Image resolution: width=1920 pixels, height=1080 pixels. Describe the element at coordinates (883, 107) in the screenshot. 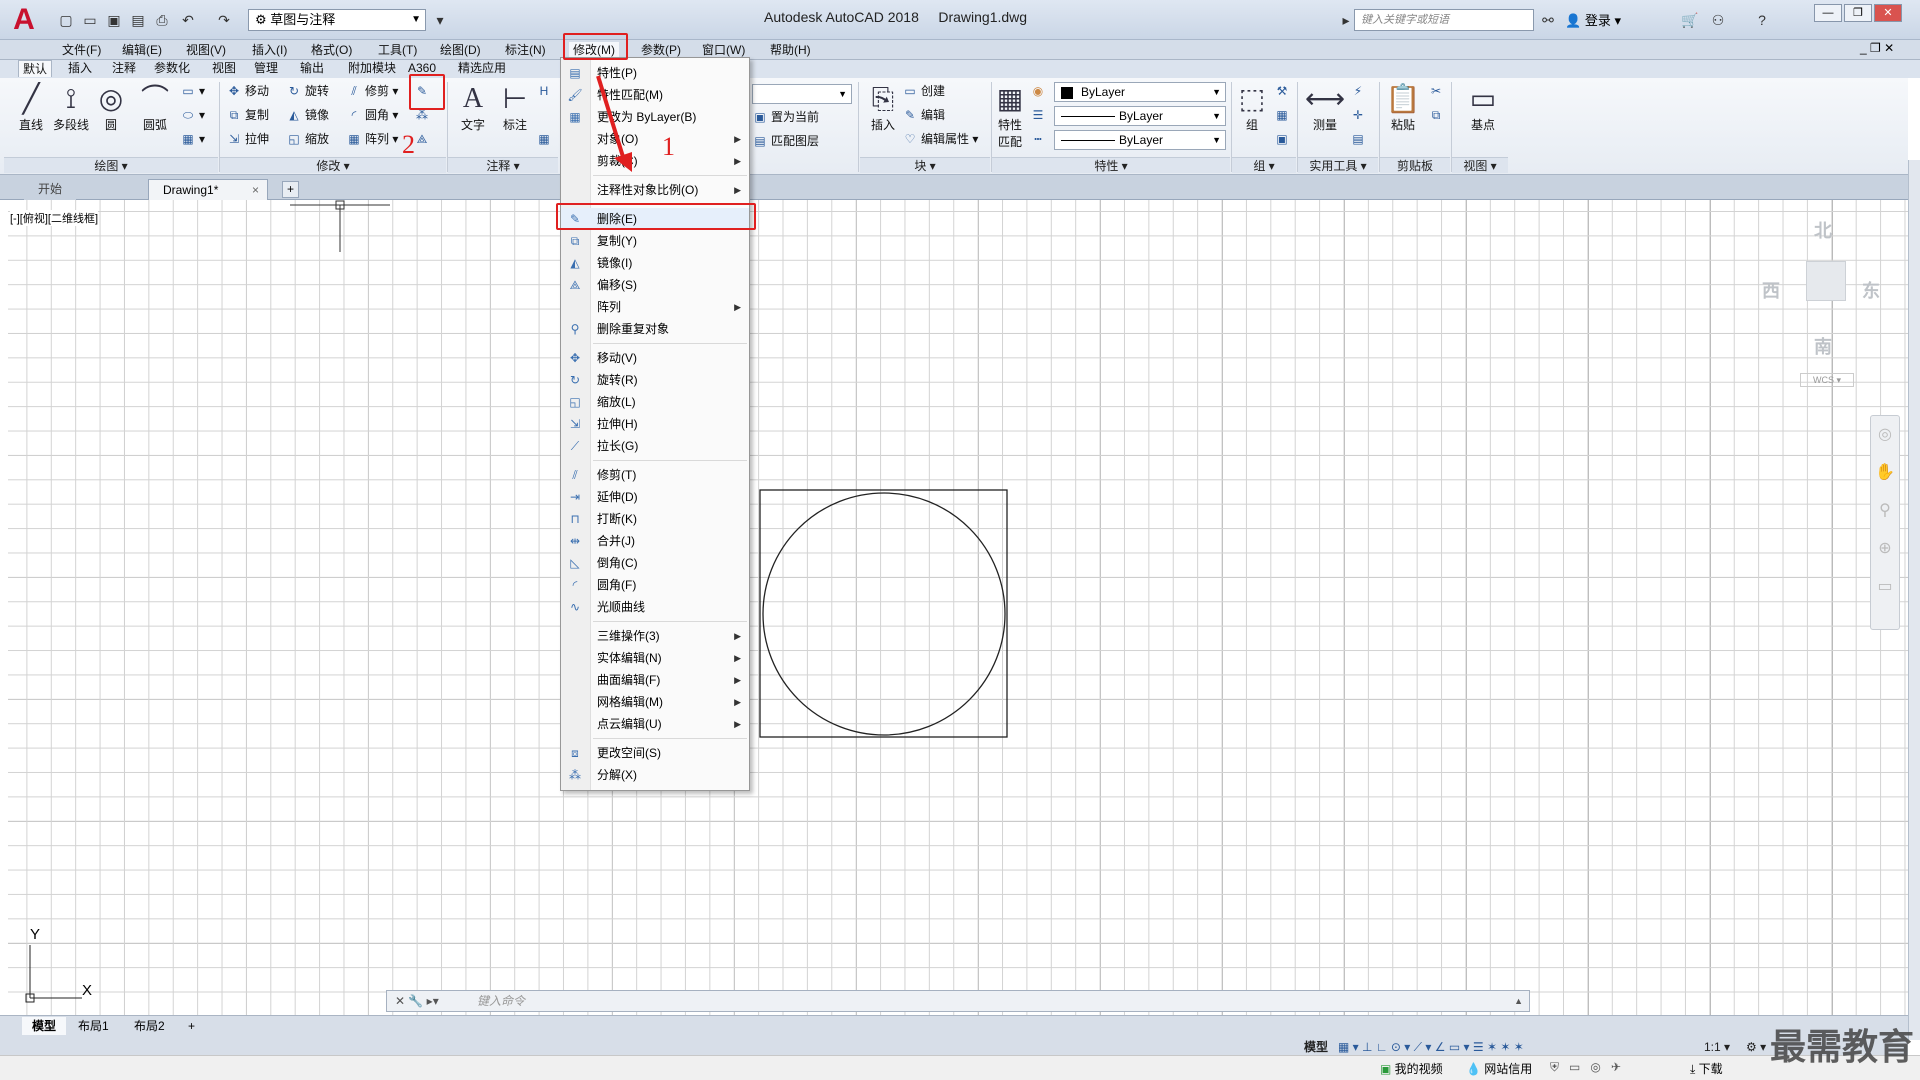

I see `insert-block-tool: ⎘ 插入` at that location.